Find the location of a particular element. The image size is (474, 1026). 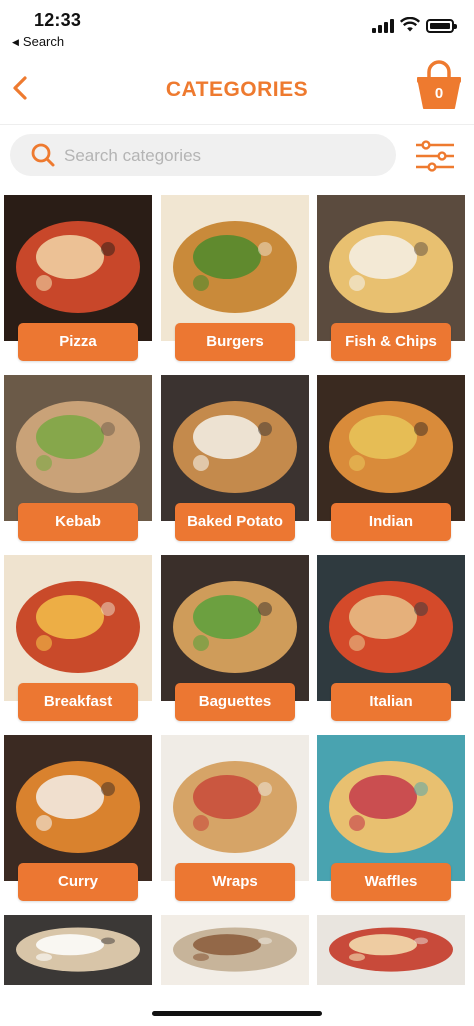

status-back-label: Search is located at coordinates (43, 41).